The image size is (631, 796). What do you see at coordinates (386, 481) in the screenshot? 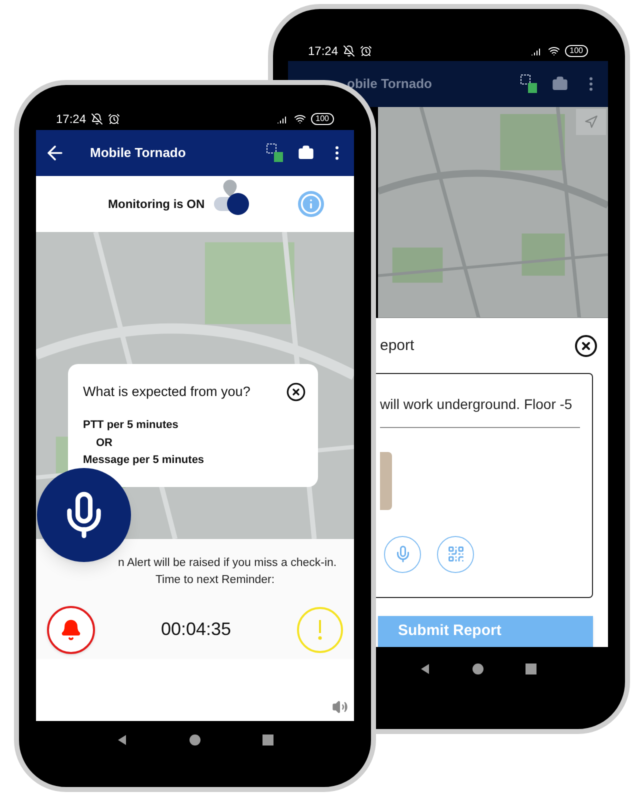
I see `photo-placeholder` at bounding box center [386, 481].